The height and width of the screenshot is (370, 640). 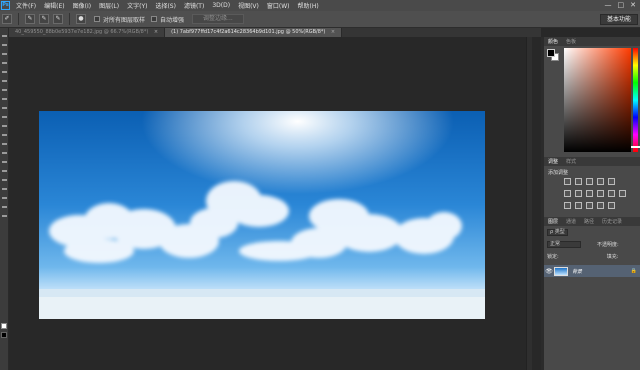 What do you see at coordinates (4, 126) in the screenshot?
I see `eraser-tool-icon` at bounding box center [4, 126].